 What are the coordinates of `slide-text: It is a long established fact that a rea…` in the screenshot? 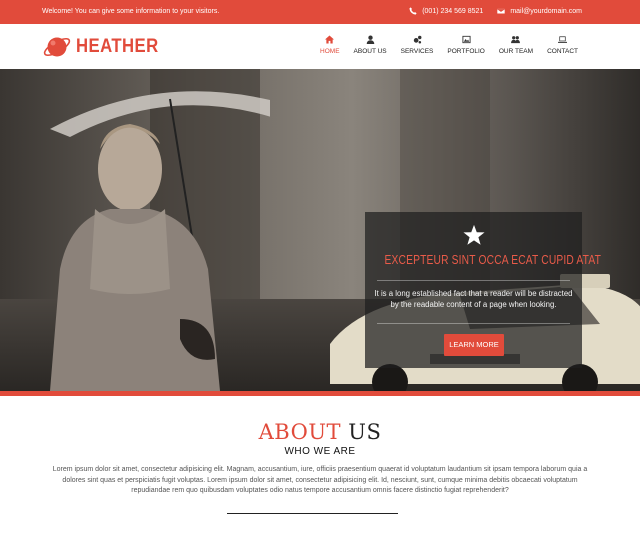 It's located at (473, 299).